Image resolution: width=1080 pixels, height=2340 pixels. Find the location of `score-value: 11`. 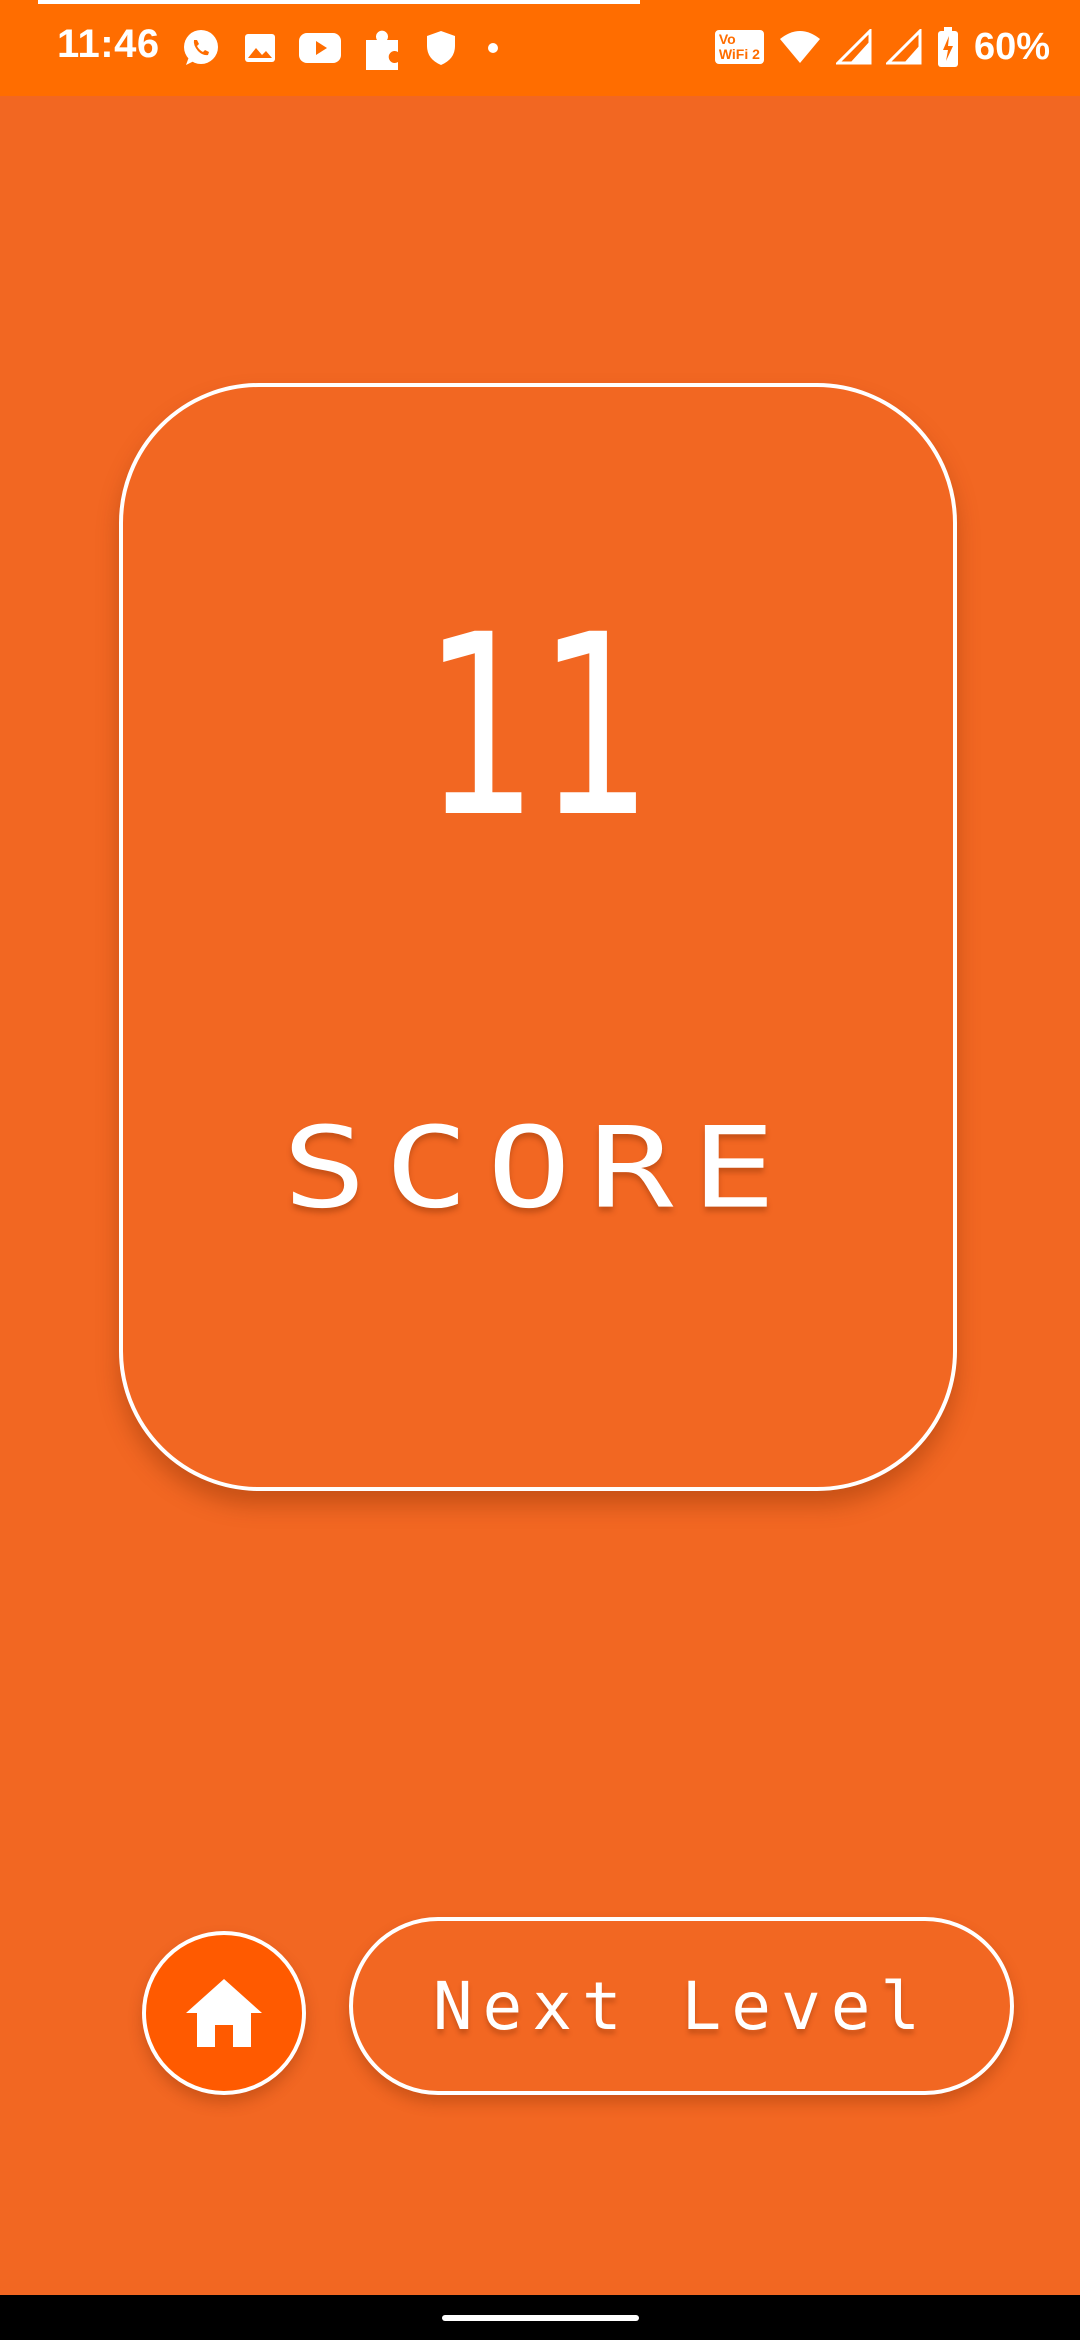

score-value: 11 is located at coordinates (538, 726).